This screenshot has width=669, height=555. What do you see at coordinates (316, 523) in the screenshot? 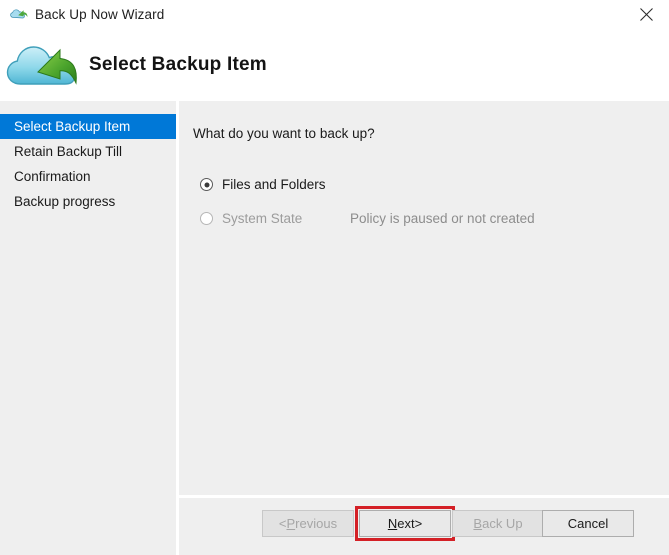
I see `previous-button-rest: revious` at bounding box center [316, 523].